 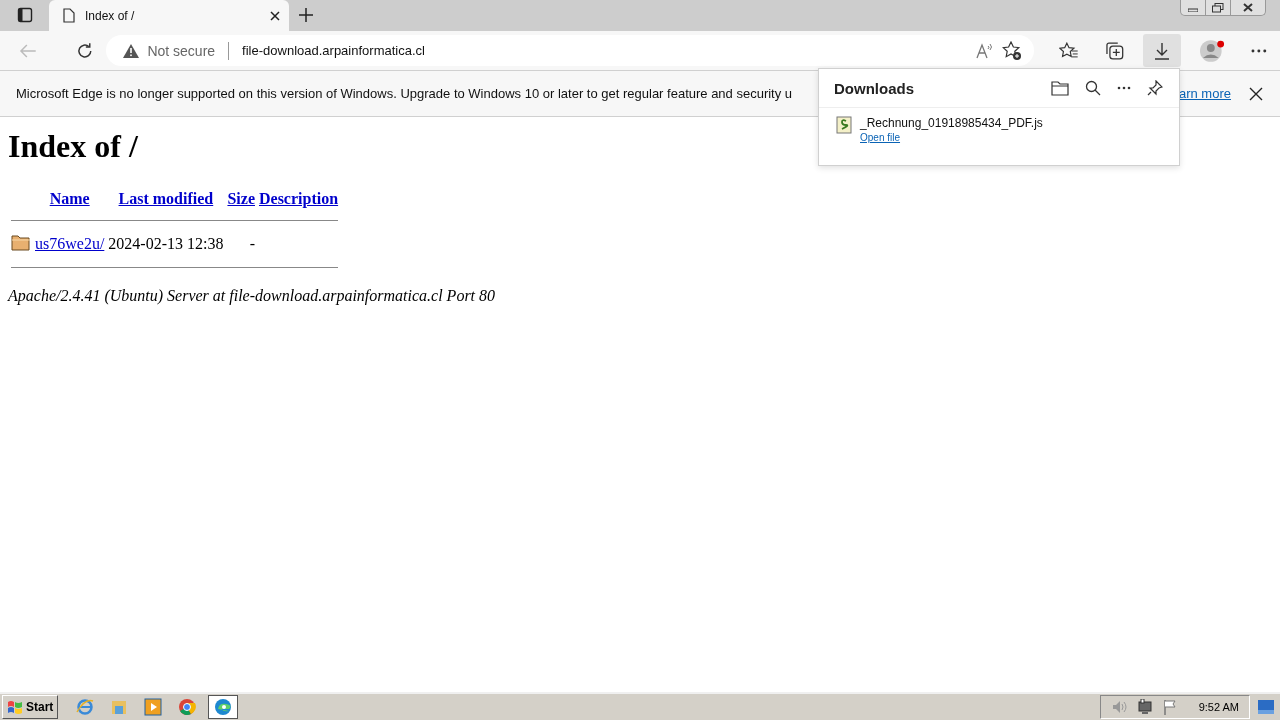 I want to click on table-cell-text: -, so click(x=252, y=244).